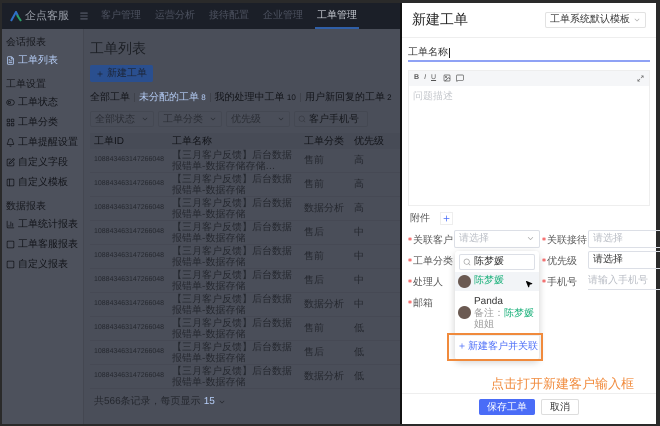 This screenshot has width=660, height=426. I want to click on annotation-text: 点击打开新建客户输入框, so click(562, 383).